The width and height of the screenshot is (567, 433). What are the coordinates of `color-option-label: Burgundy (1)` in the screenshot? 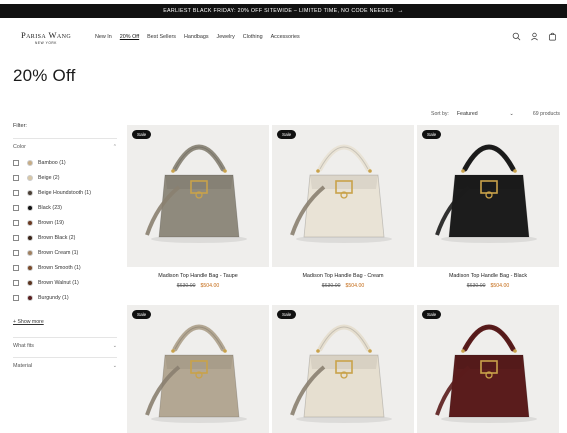 It's located at (53, 297).